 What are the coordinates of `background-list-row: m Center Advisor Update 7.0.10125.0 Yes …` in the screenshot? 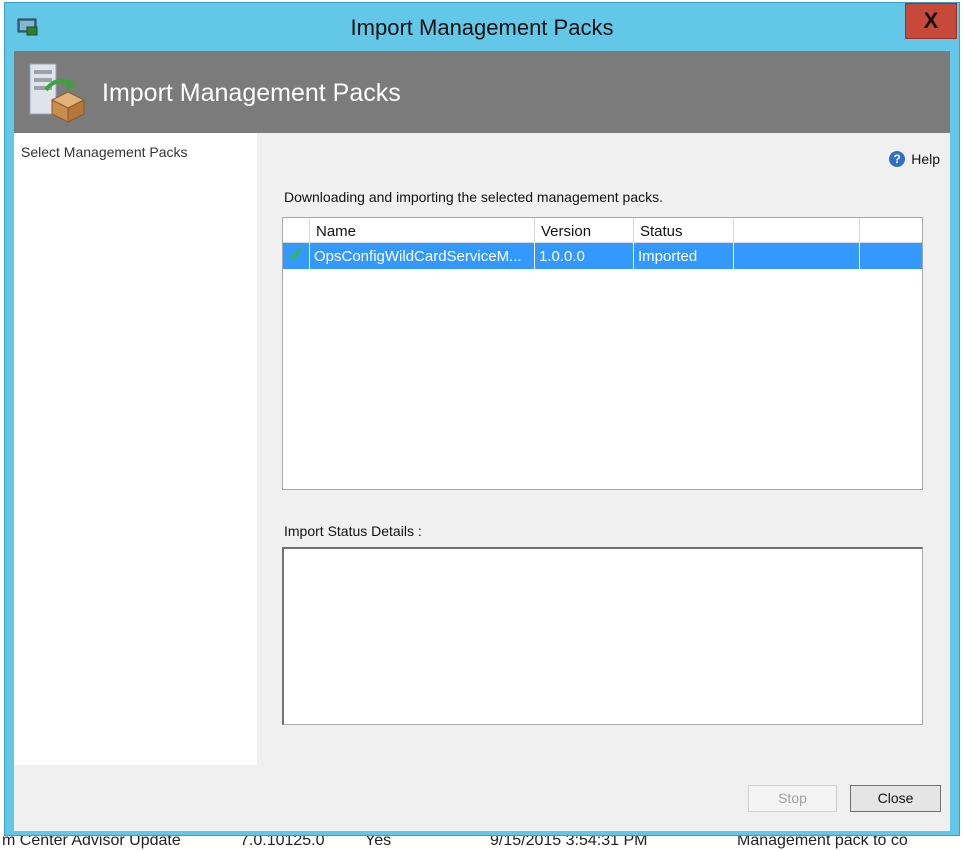 It's located at (482, 843).